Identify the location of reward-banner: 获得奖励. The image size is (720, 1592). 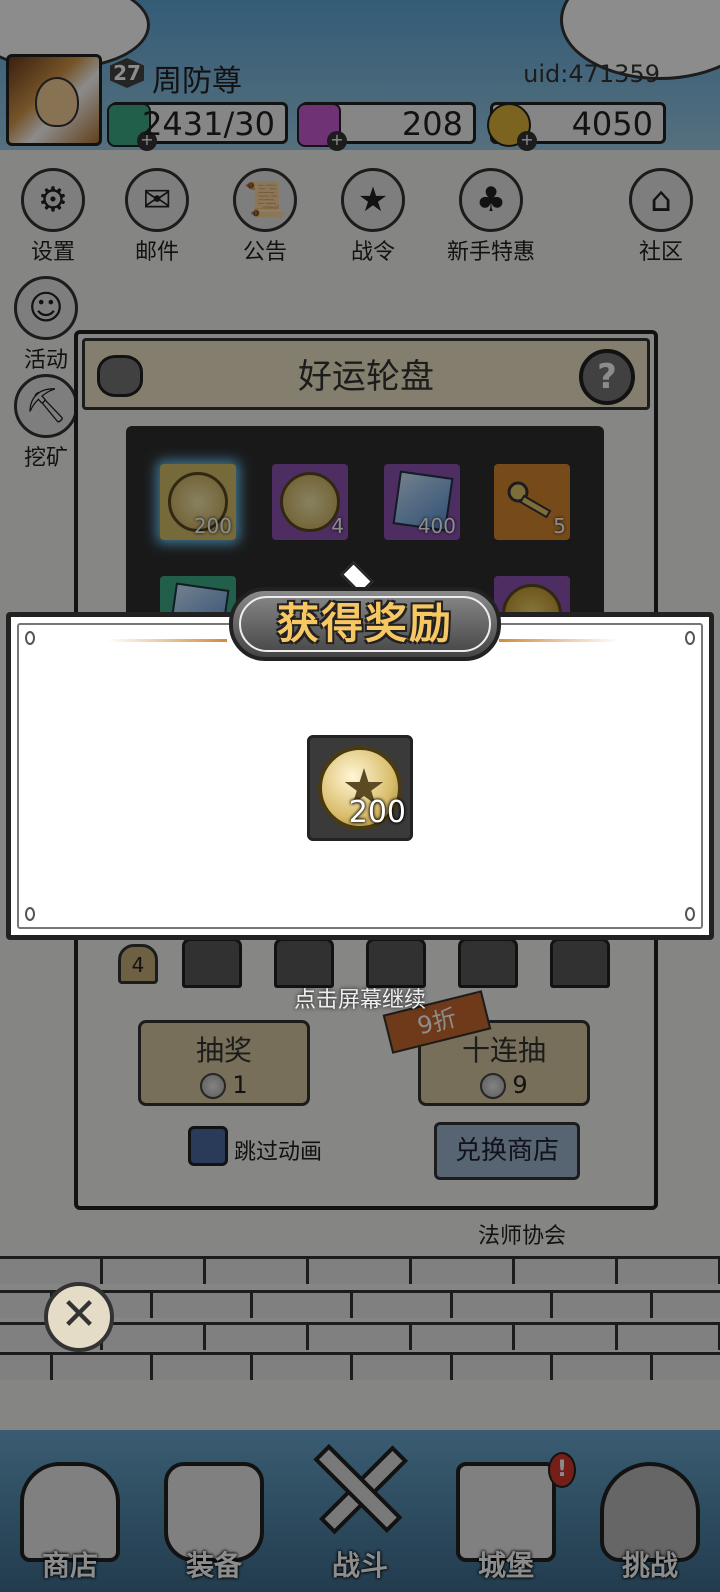
(365, 624).